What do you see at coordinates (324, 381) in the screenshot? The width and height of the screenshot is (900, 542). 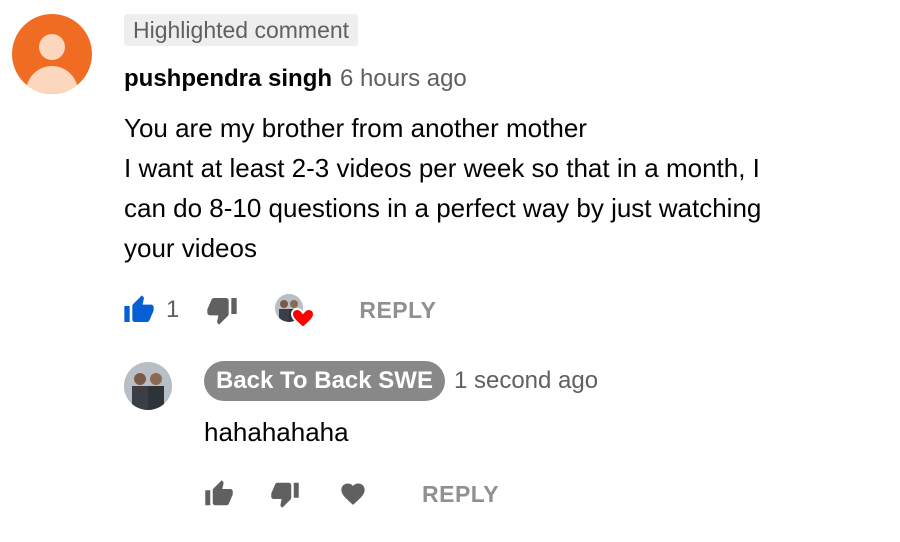 I see `channel-owner-badge: Back To Back SWE` at bounding box center [324, 381].